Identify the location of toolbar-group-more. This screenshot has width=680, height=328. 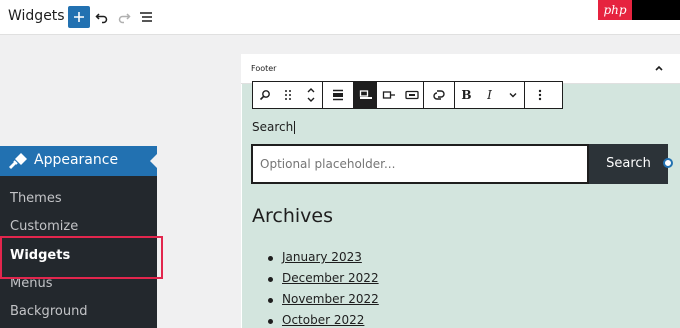
(540, 95).